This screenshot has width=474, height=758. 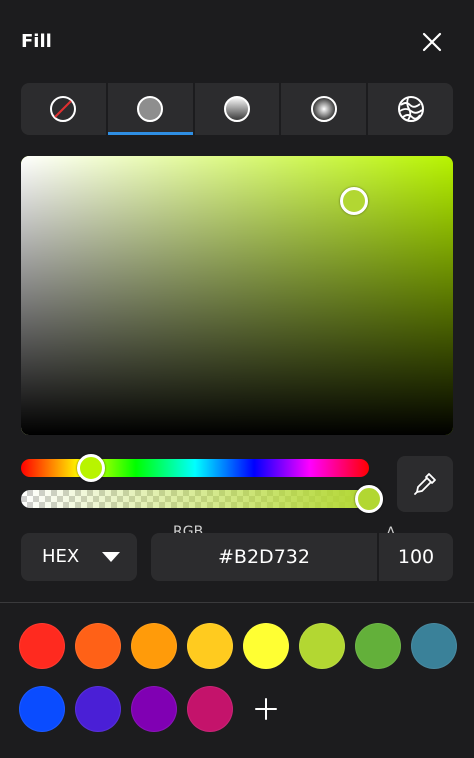 I want to click on close-button, so click(x=432, y=42).